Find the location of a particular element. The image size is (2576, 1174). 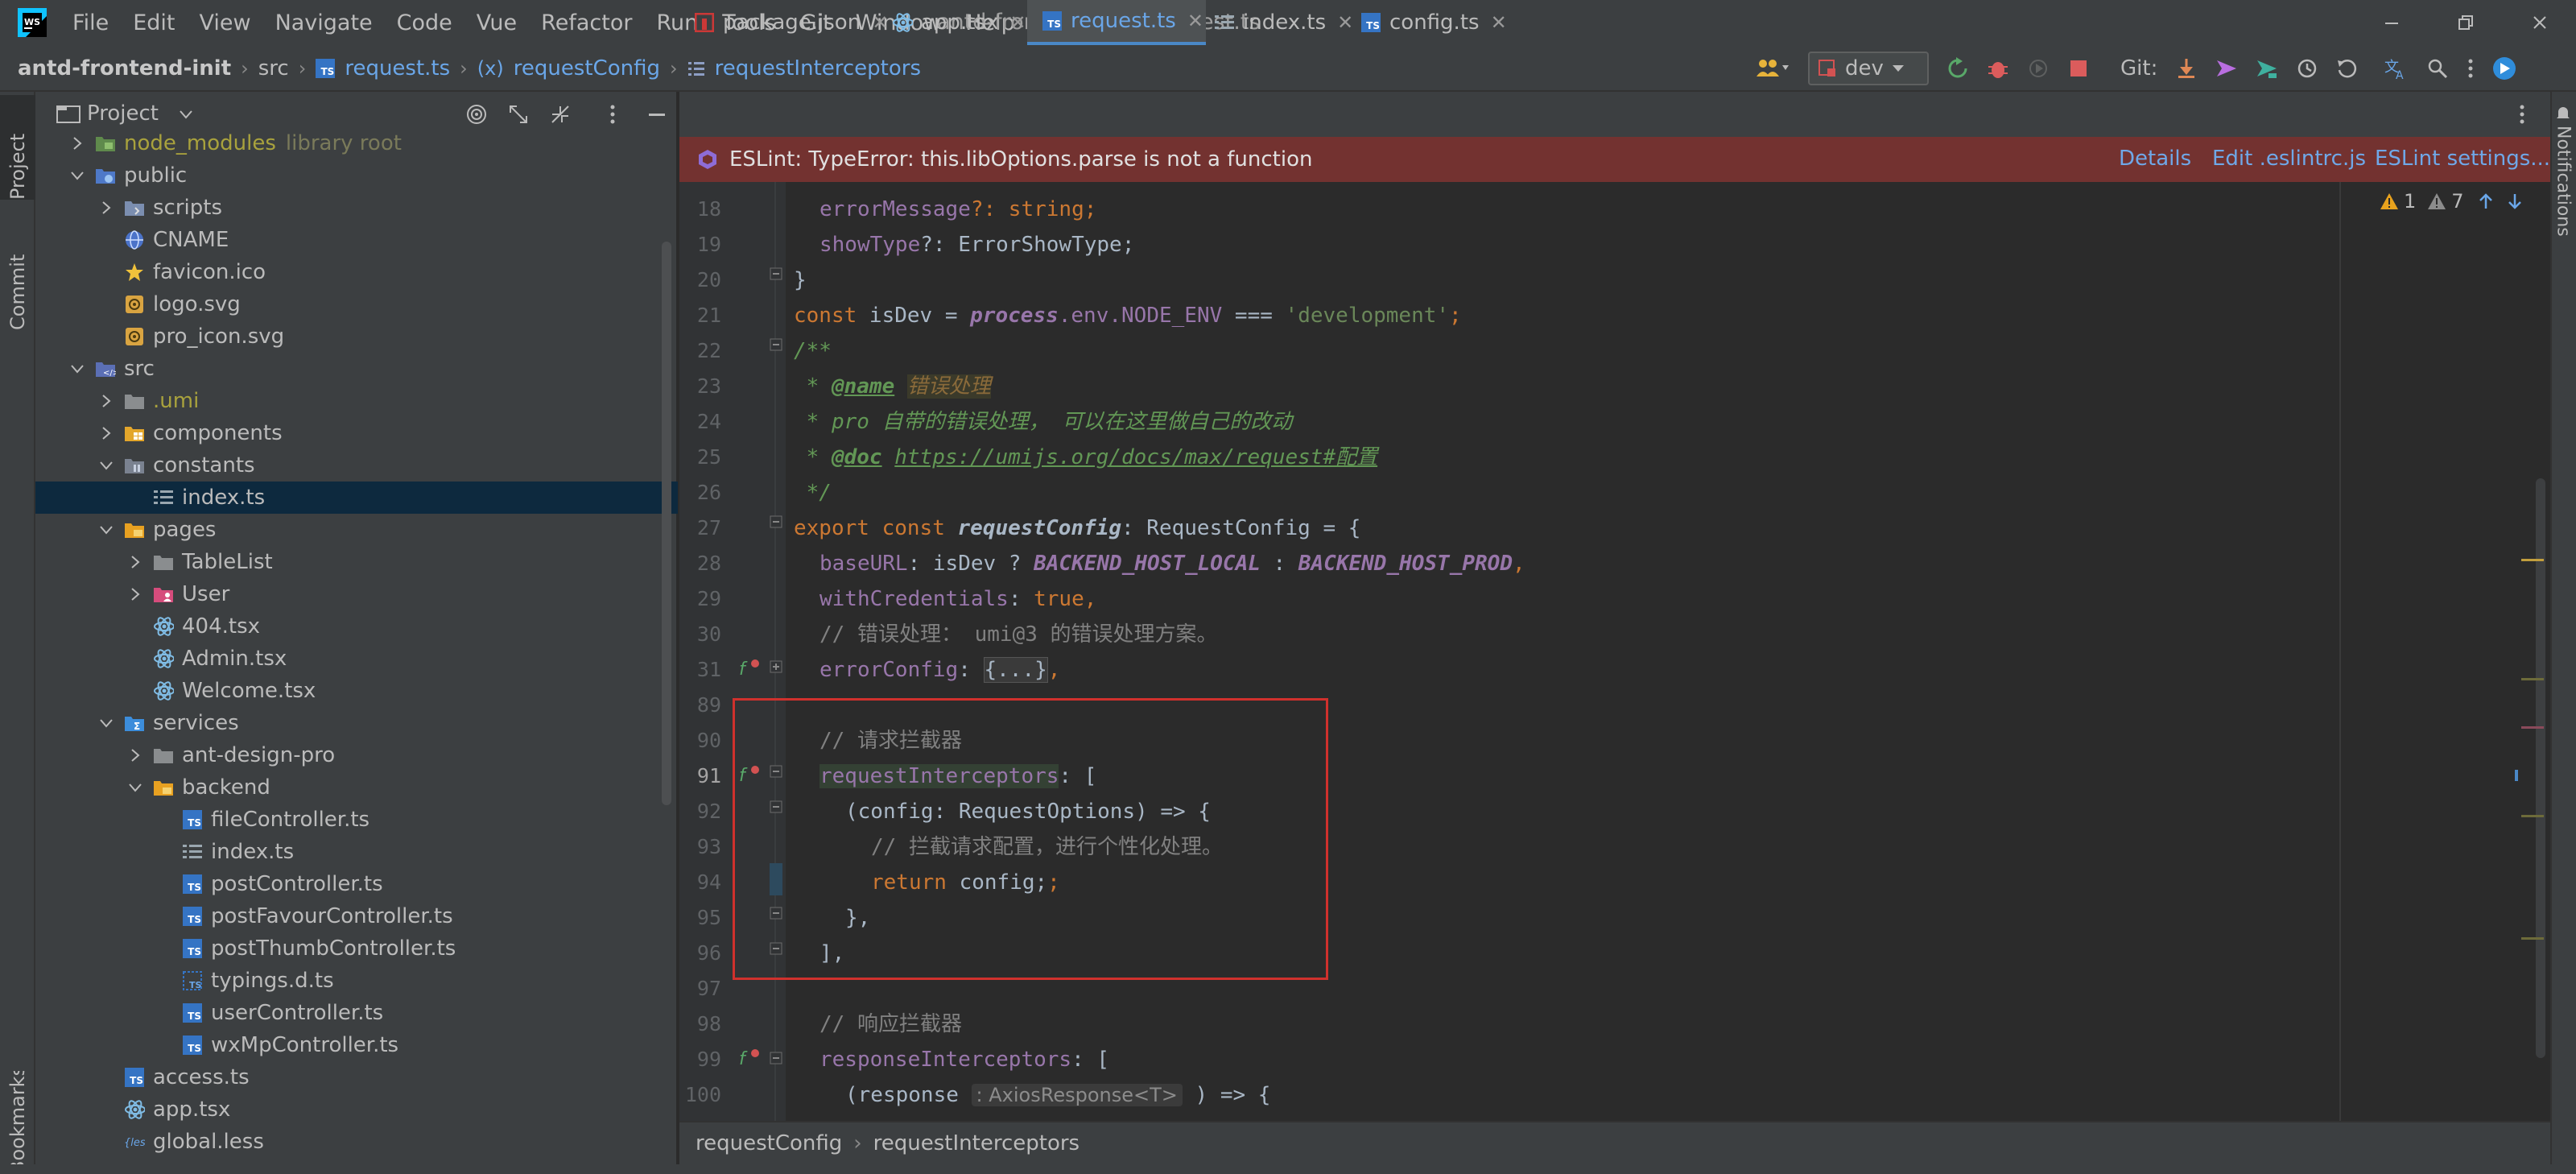

coverage-icon is located at coordinates (2038, 68).